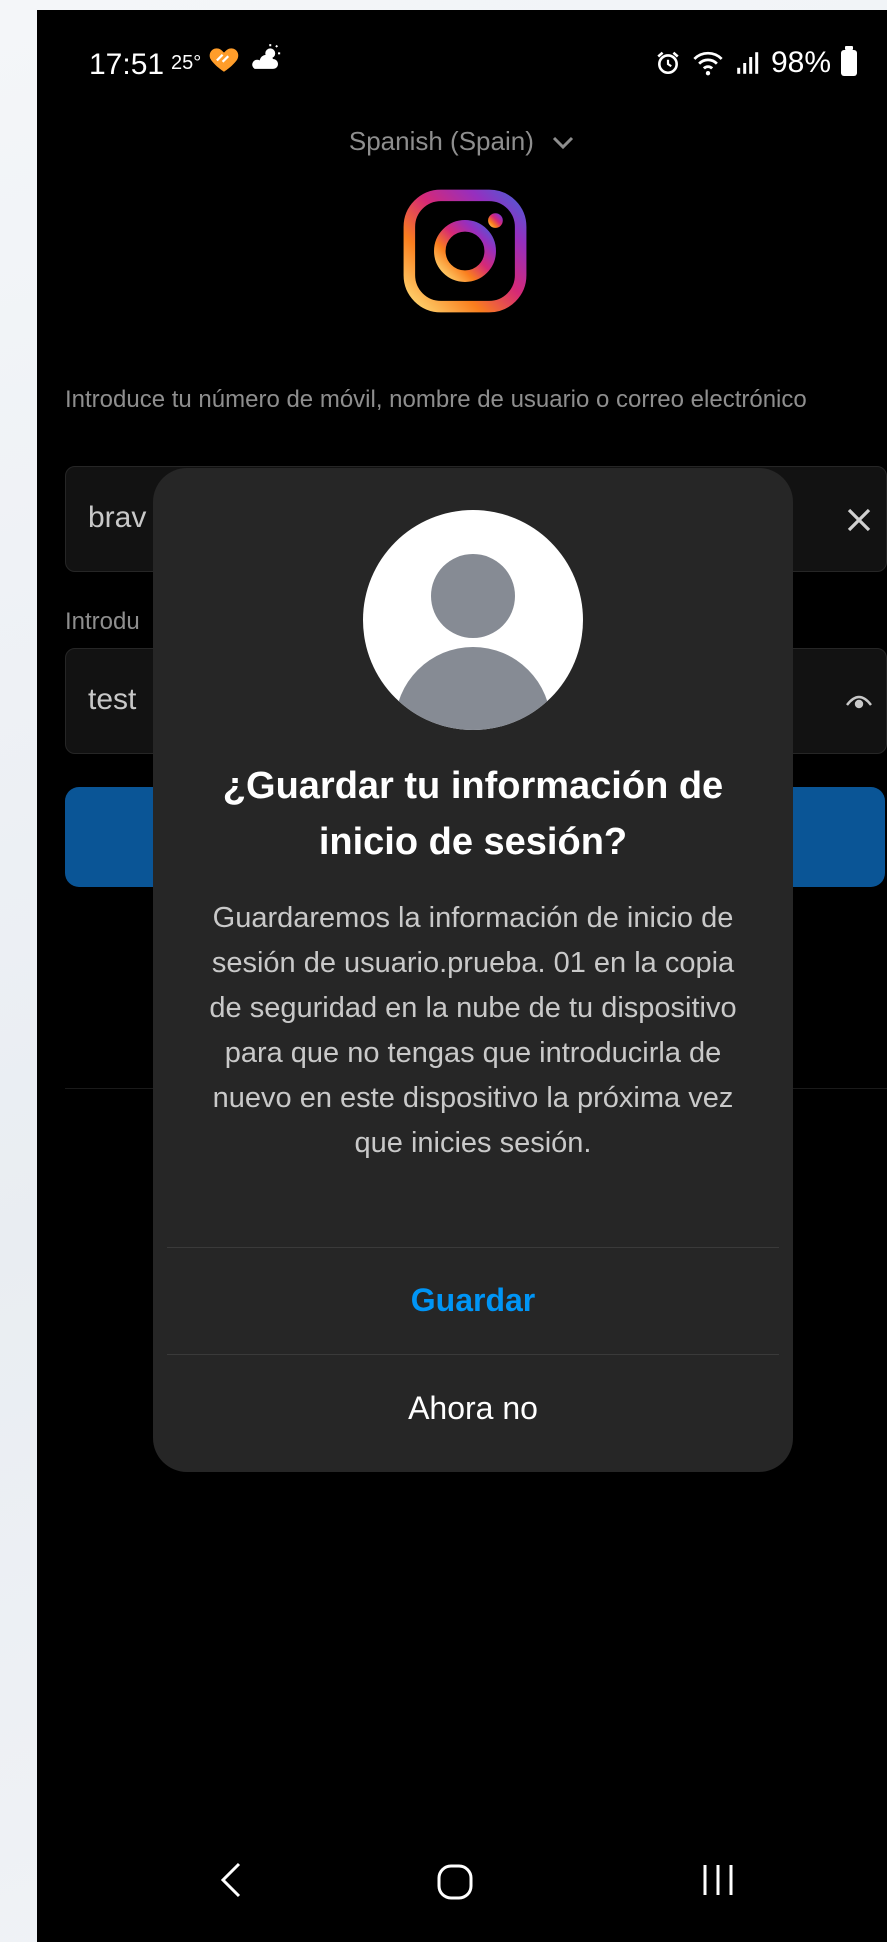 This screenshot has width=887, height=1942. I want to click on status-bar: 17:51 25° 98%, so click(462, 60).